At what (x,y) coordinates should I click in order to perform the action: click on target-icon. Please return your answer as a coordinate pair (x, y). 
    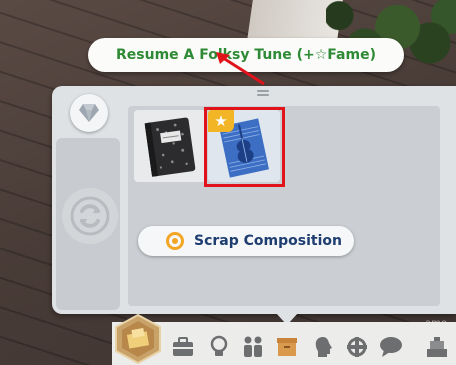
    Looking at the image, I should click on (175, 241).